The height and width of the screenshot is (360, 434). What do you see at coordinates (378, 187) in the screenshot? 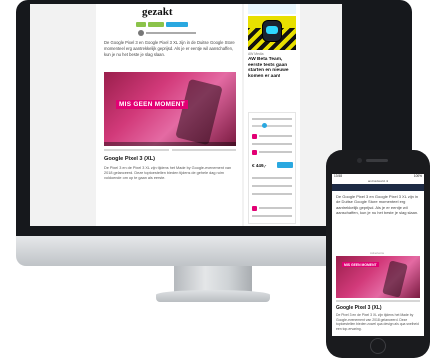
I see `site-navbar` at bounding box center [378, 187].